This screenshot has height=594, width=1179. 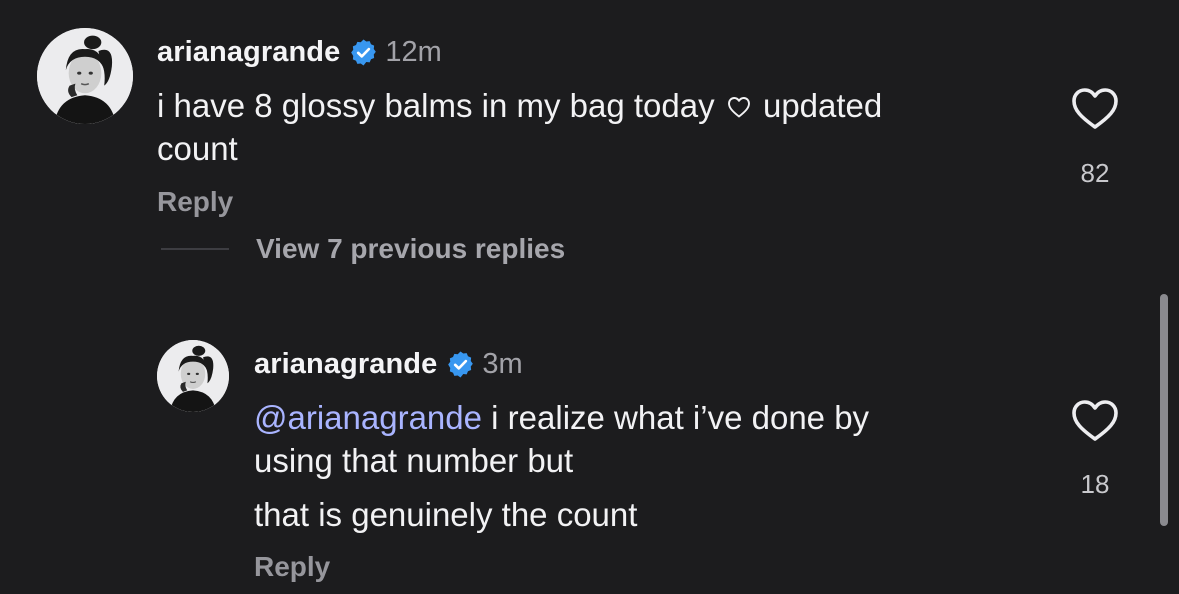 I want to click on comment-1-avatar, so click(x=85, y=76).